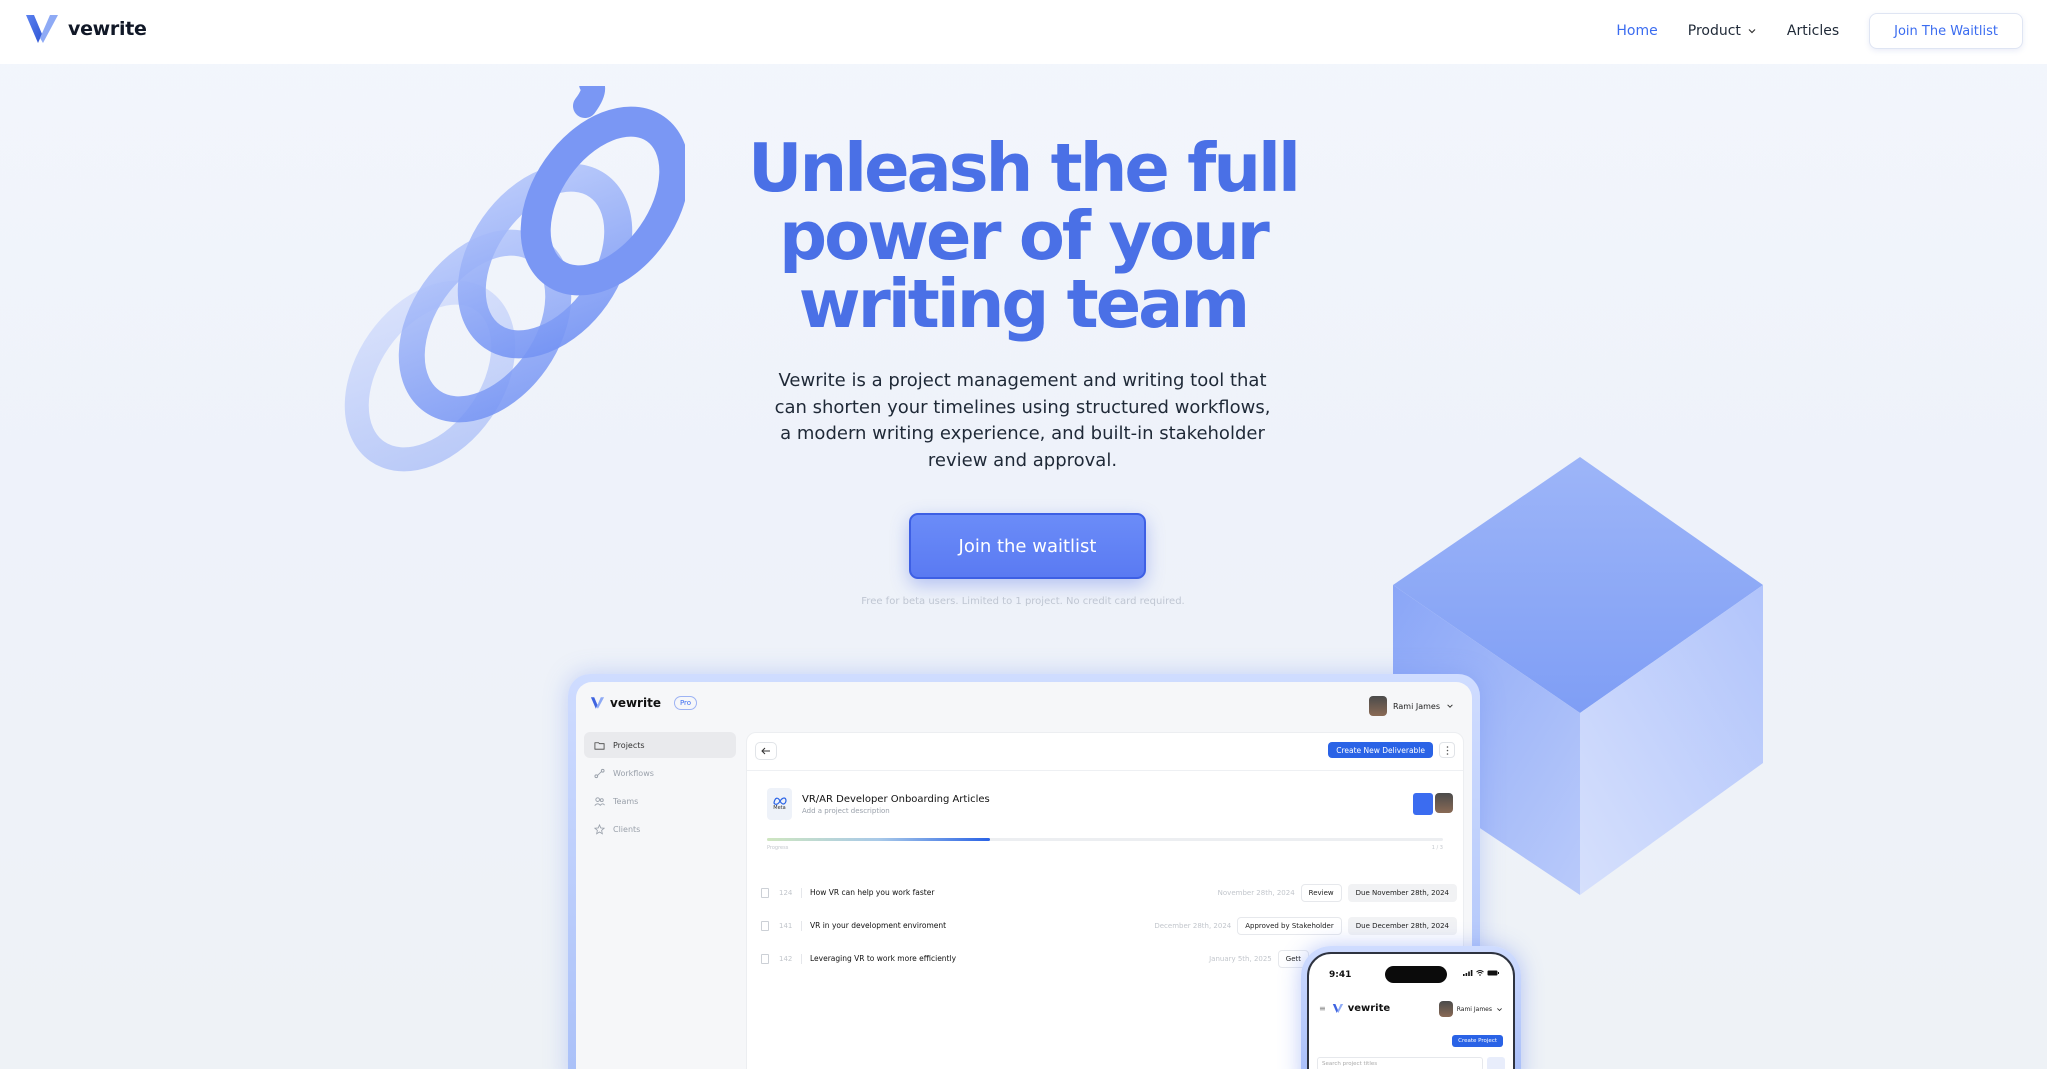  What do you see at coordinates (786, 958) in the screenshot?
I see `deliverable-id: 142` at bounding box center [786, 958].